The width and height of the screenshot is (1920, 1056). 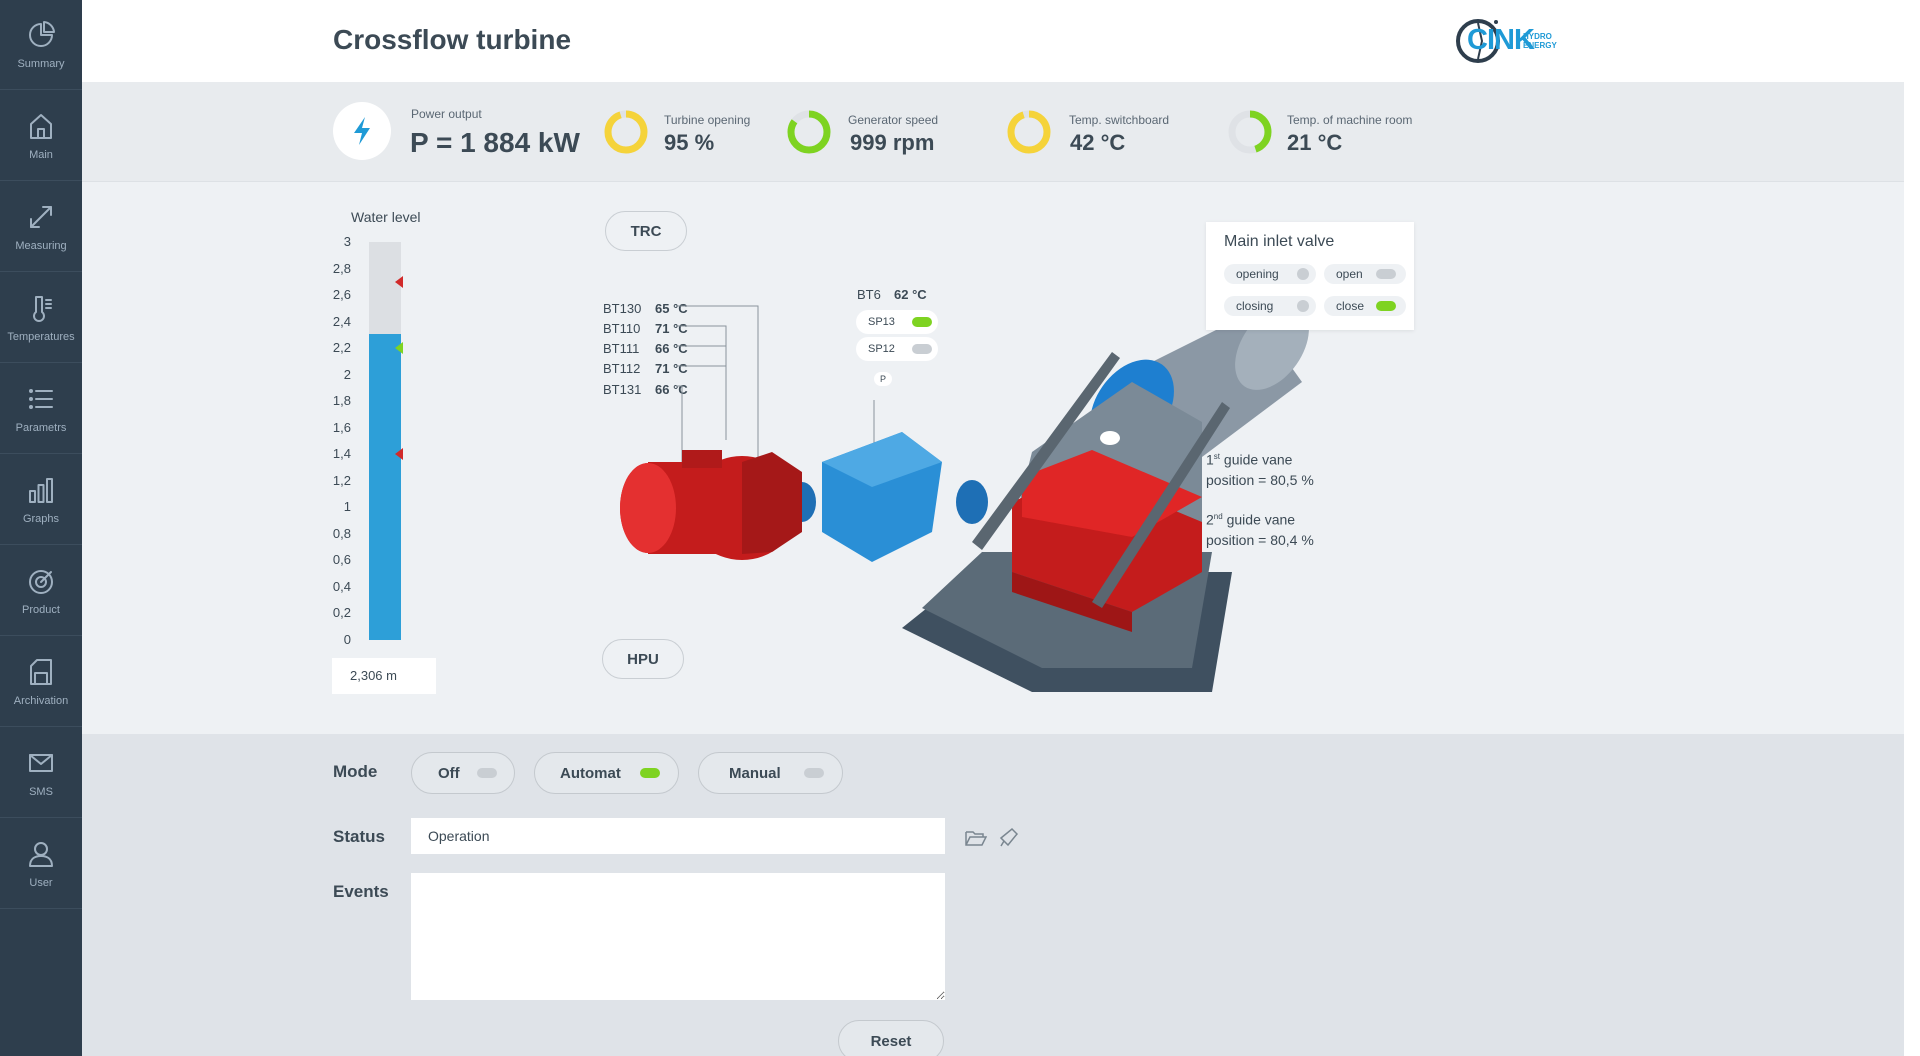 I want to click on guide-vane-1-label: guide vane, so click(x=1258, y=459).